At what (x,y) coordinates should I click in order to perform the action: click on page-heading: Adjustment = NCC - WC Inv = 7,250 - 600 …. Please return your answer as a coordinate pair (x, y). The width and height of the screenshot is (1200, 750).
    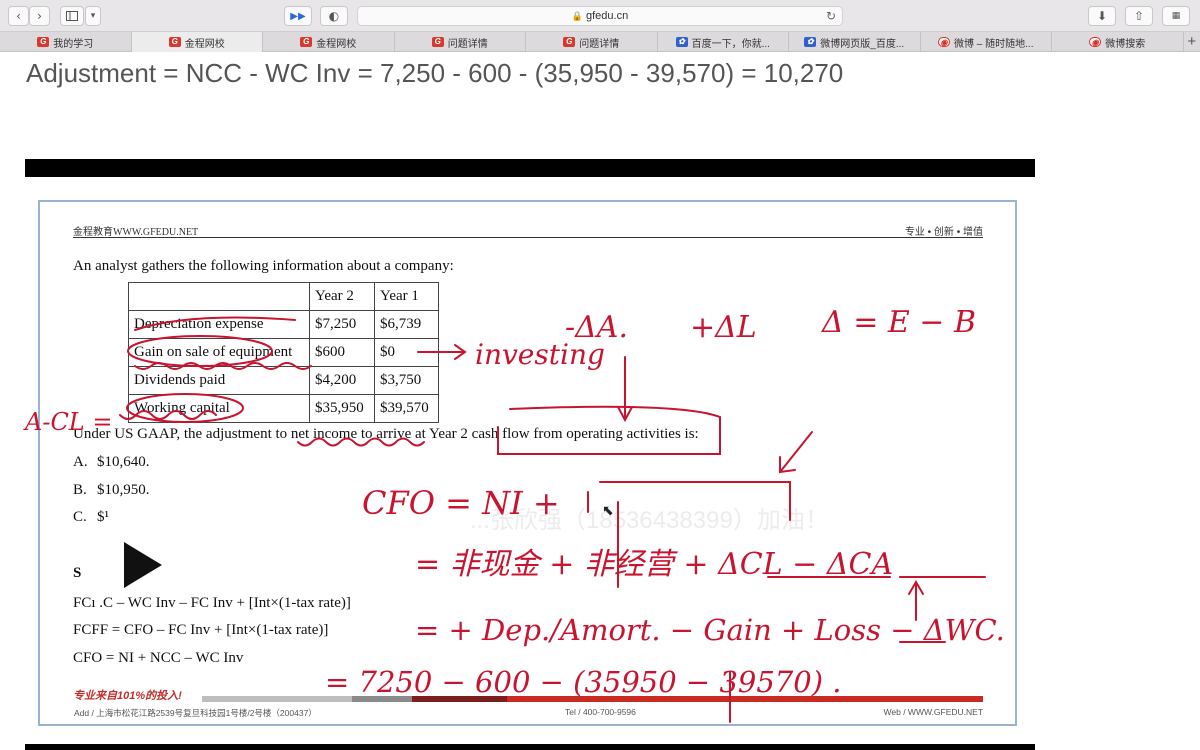
    Looking at the image, I should click on (435, 73).